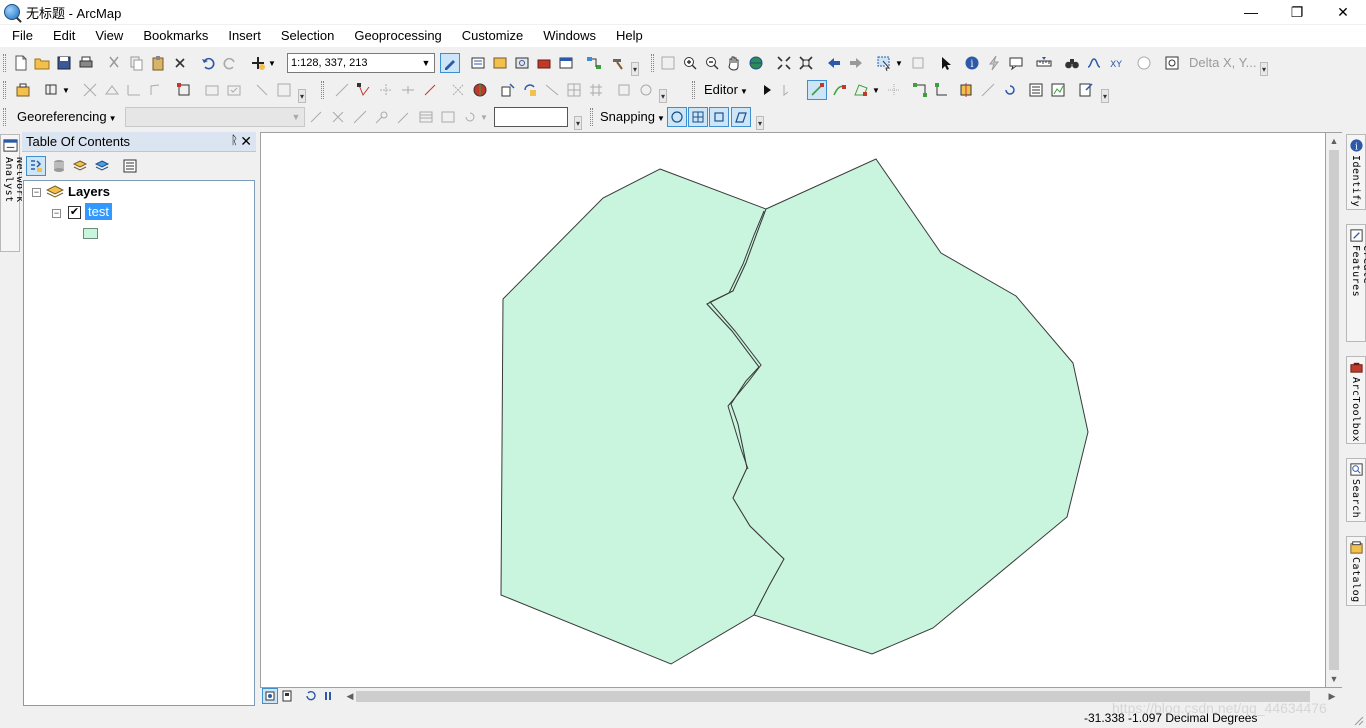 The height and width of the screenshot is (728, 1366). What do you see at coordinates (408, 90) in the screenshot?
I see `split-tool-icon` at bounding box center [408, 90].